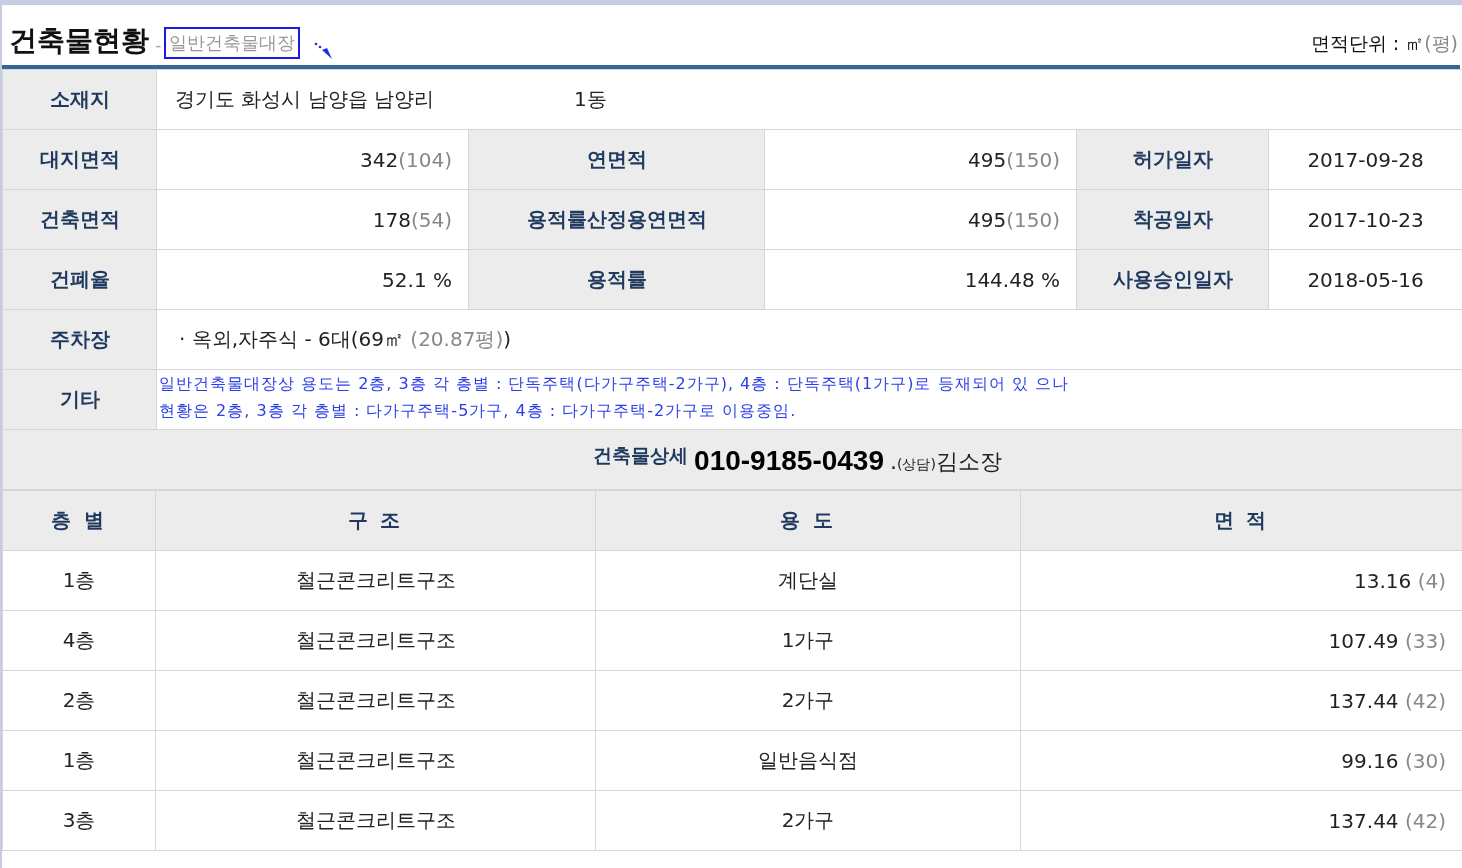 Image resolution: width=1462 pixels, height=868 pixels. What do you see at coordinates (231, 43) in the screenshot?
I see `register-type-label: 일반건축물대장` at bounding box center [231, 43].